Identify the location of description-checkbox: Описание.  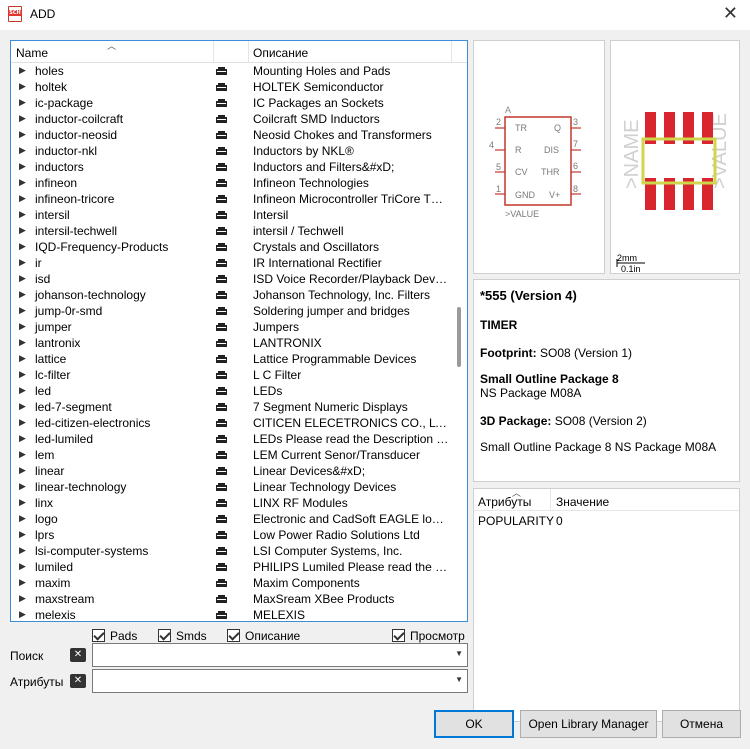
(263, 636).